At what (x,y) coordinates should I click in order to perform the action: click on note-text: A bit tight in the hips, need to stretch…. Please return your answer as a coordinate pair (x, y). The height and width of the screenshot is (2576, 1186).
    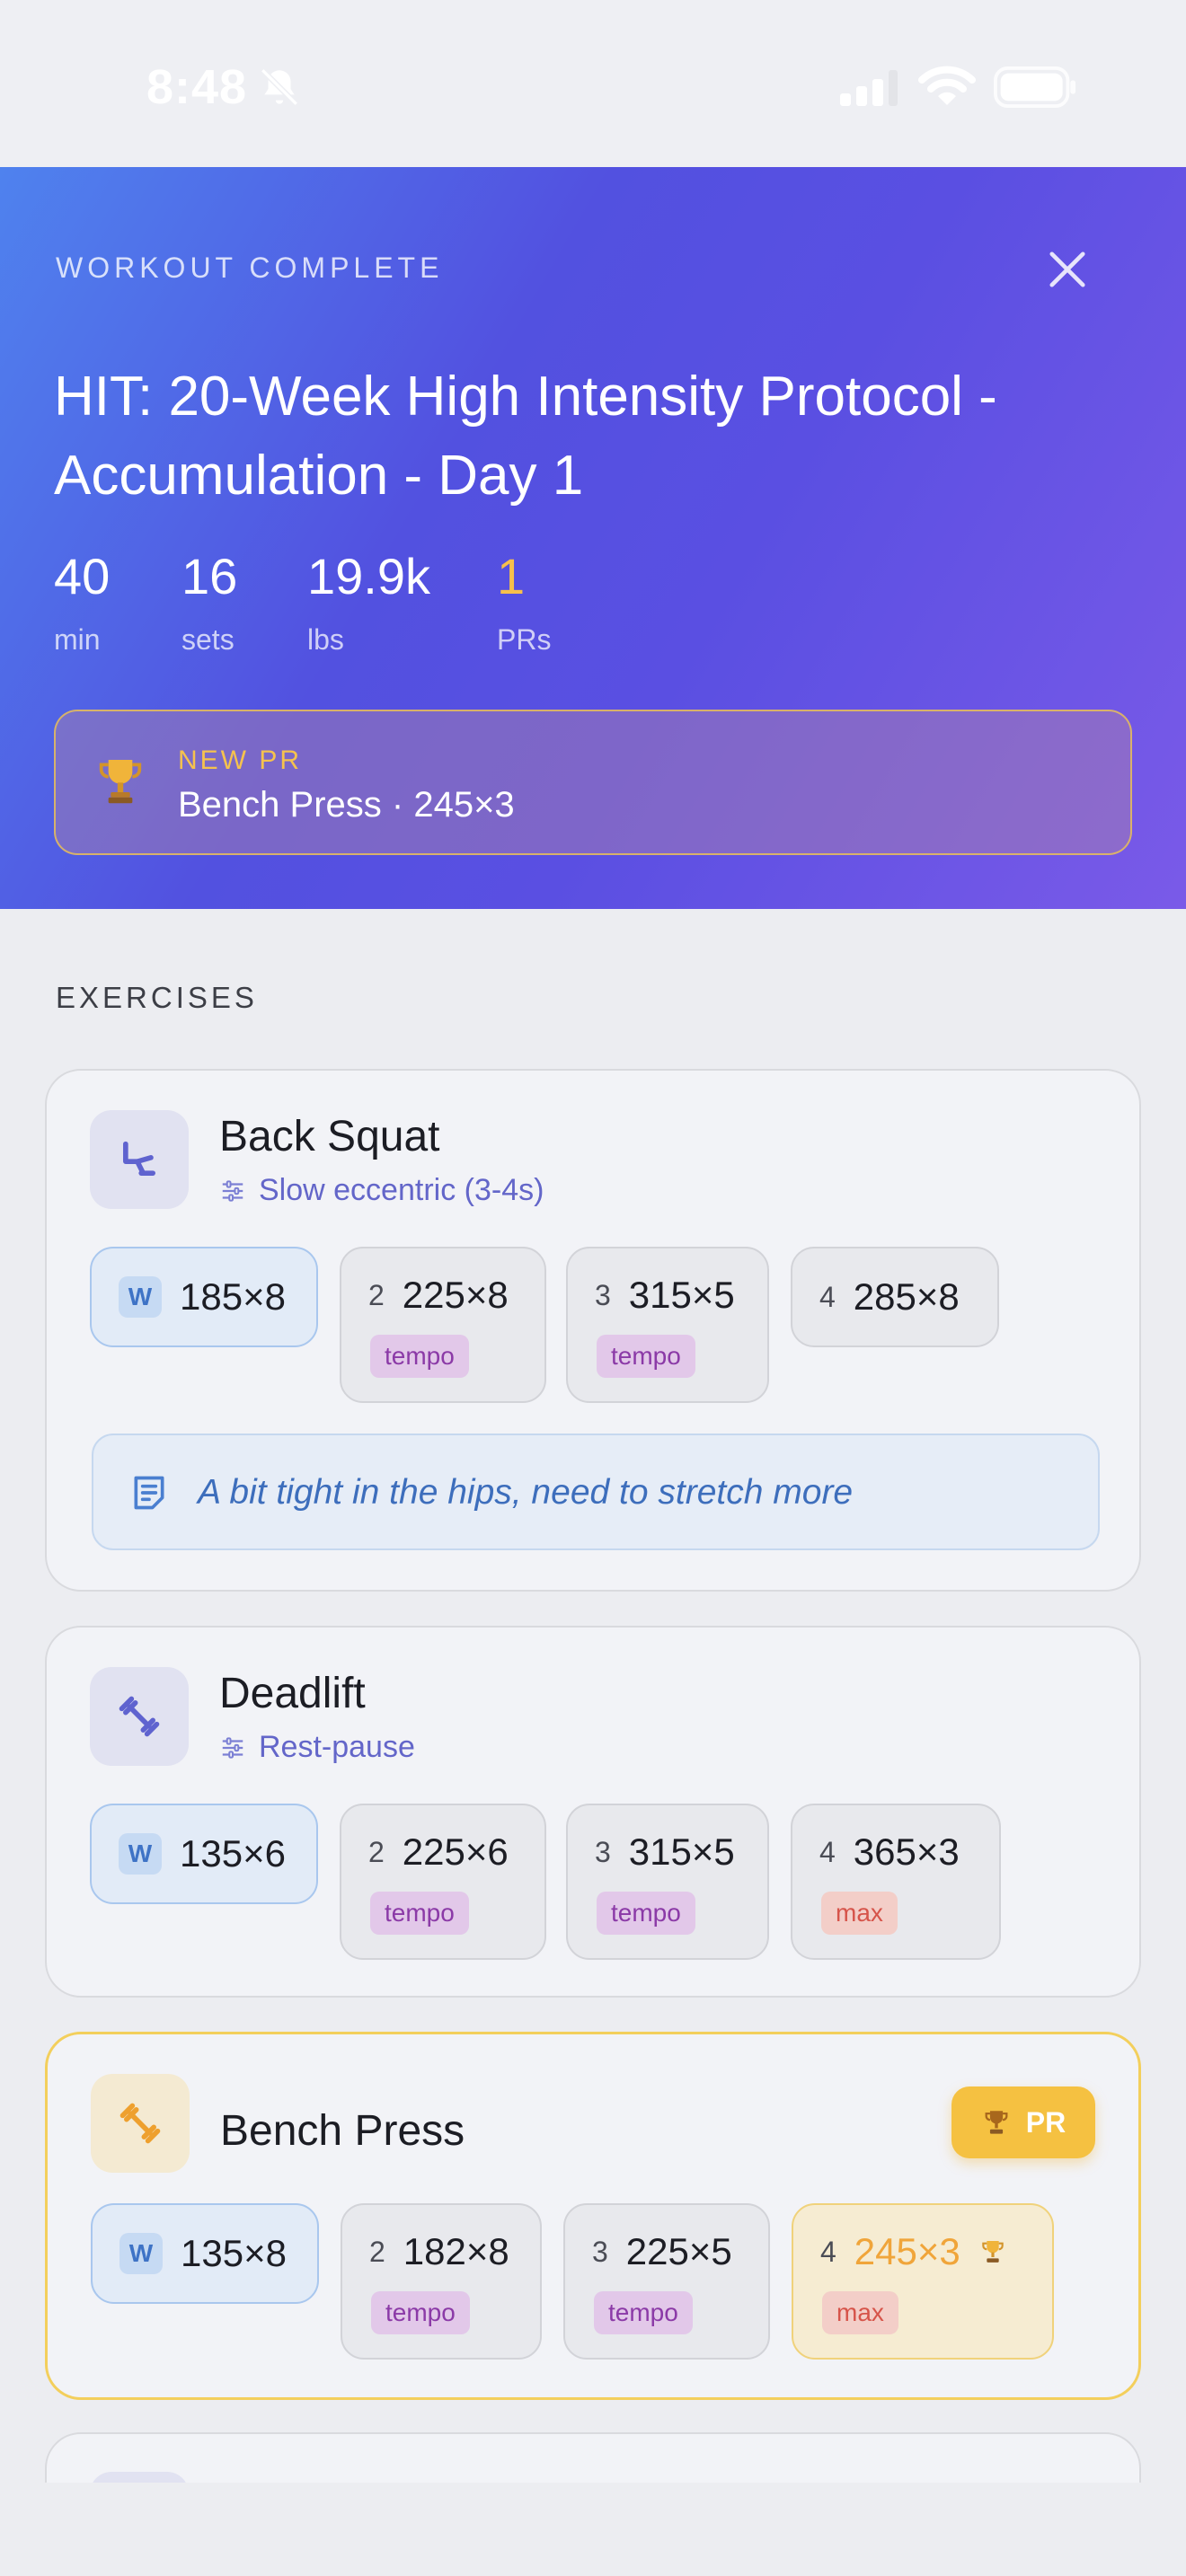
    Looking at the image, I should click on (526, 1492).